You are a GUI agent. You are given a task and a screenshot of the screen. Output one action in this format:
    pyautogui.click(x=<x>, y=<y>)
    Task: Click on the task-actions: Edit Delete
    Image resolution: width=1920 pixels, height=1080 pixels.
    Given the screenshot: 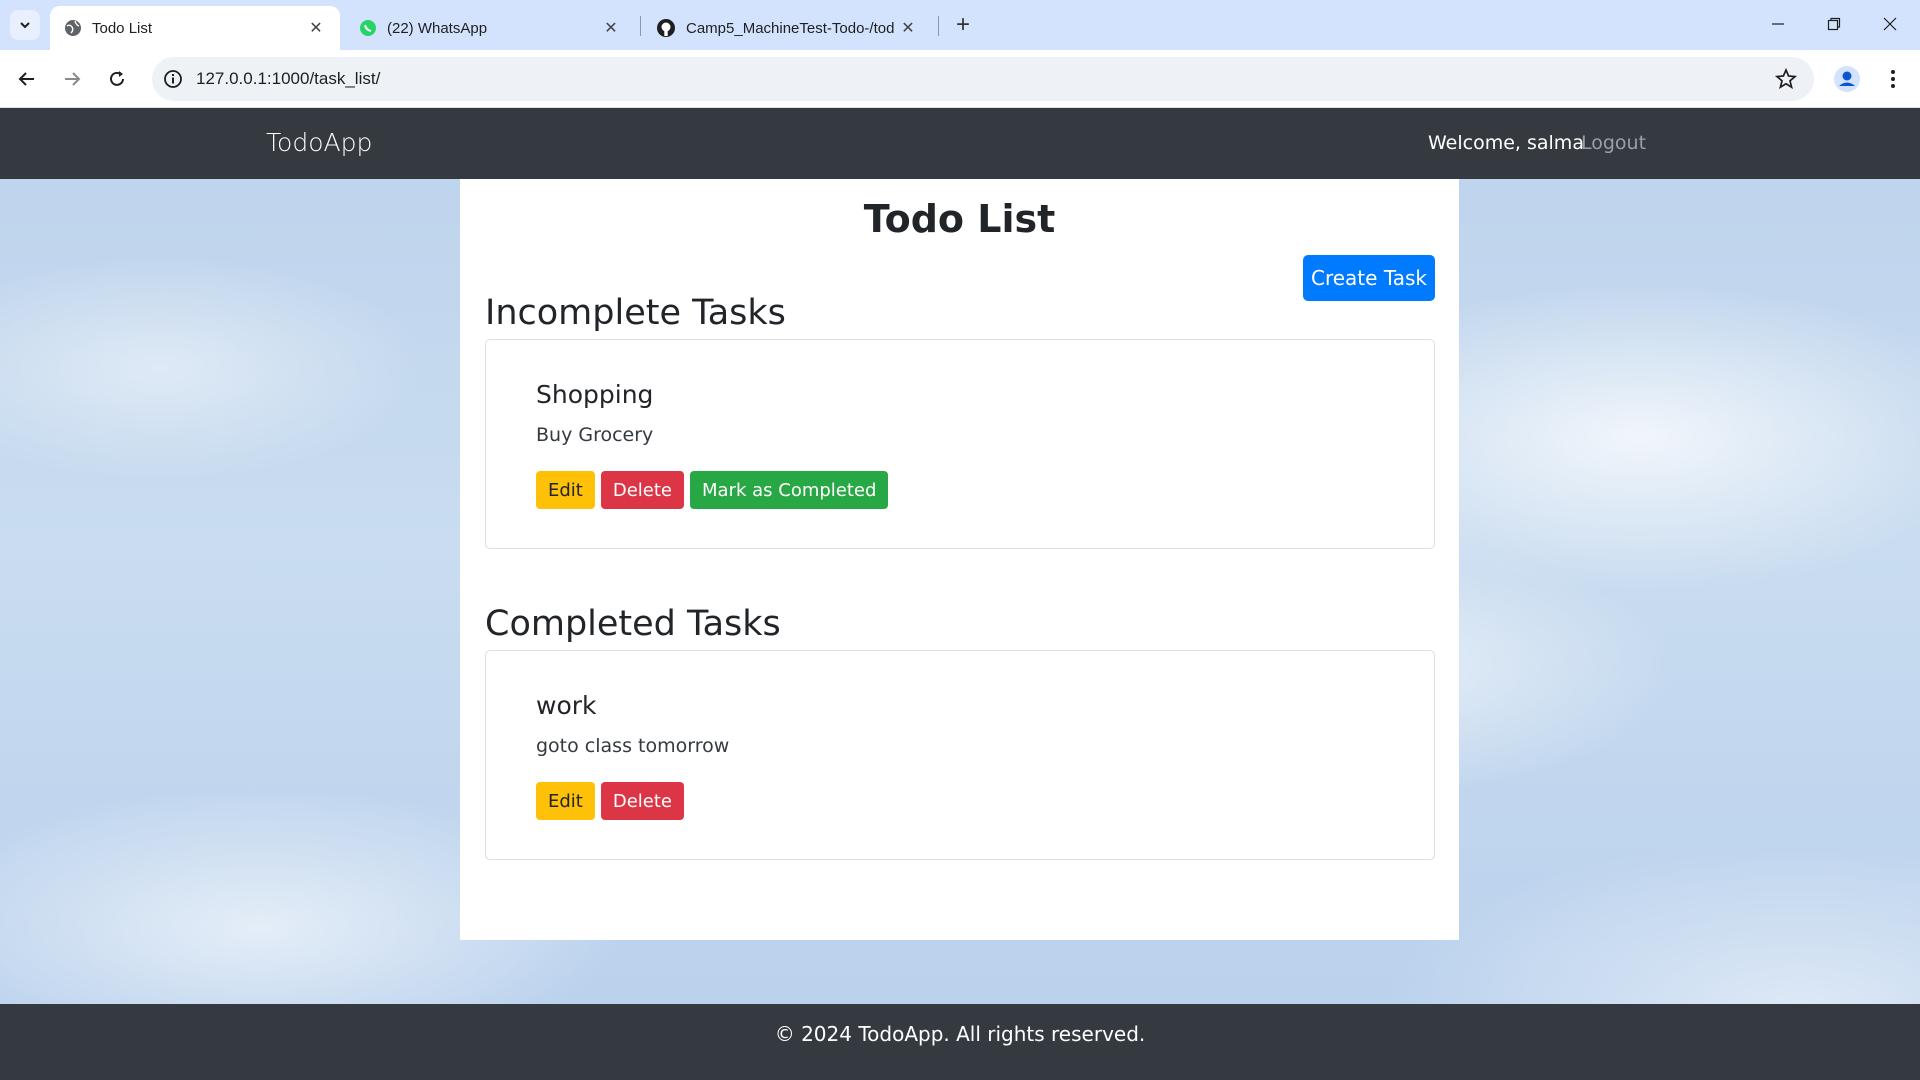 What is the action you would take?
    pyautogui.click(x=610, y=801)
    